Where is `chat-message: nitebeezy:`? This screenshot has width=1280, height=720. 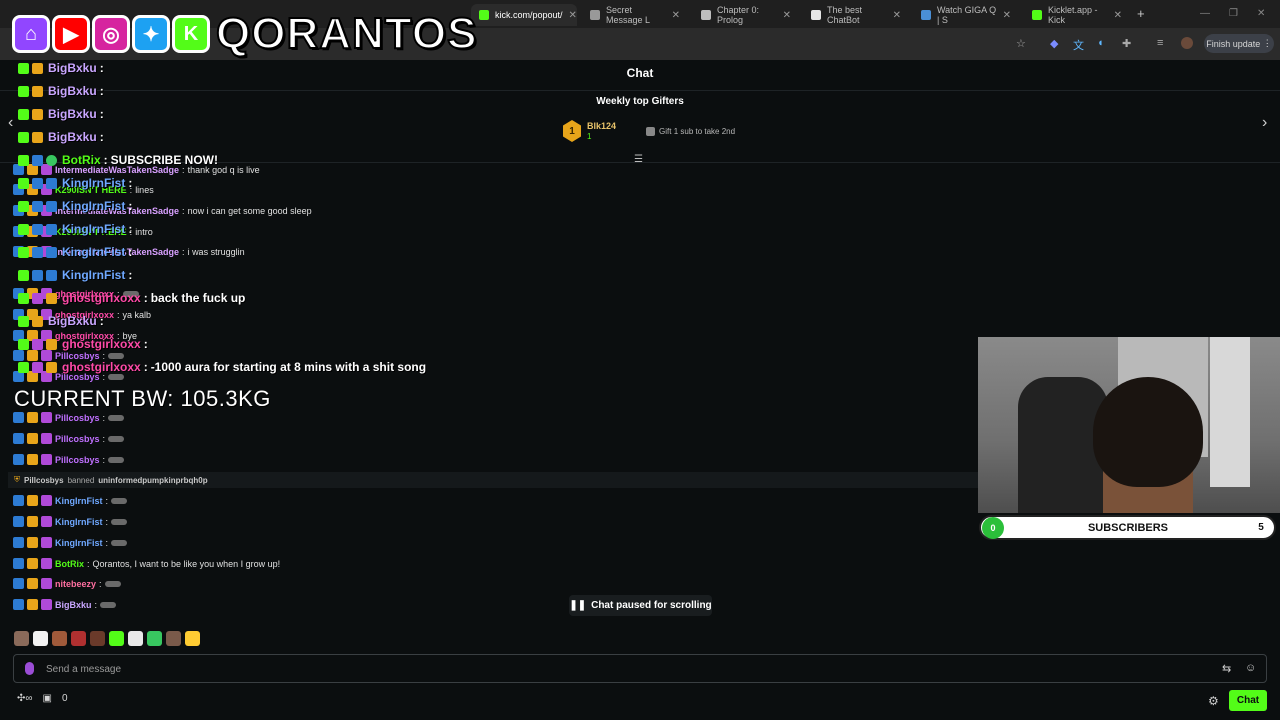
chat-message: nitebeezy: is located at coordinates (67, 583).